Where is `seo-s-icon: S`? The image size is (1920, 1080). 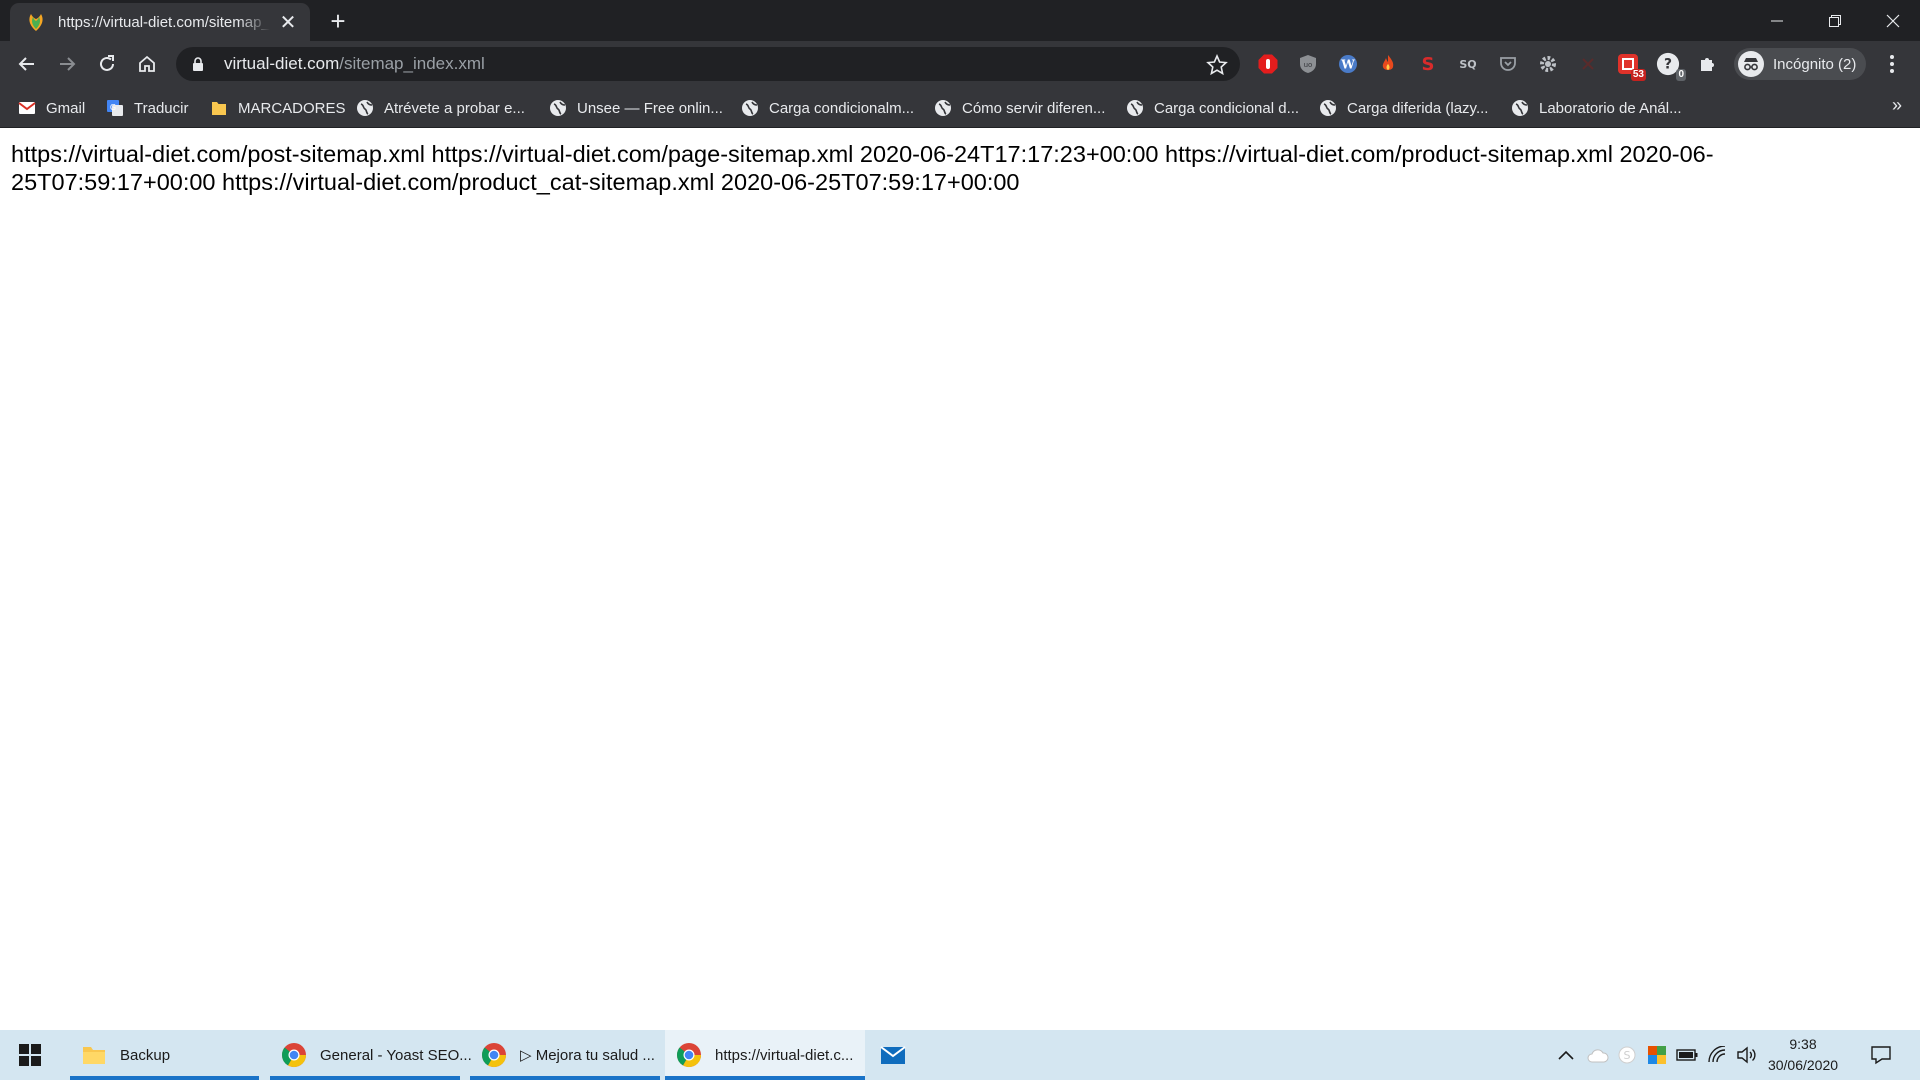
seo-s-icon: S is located at coordinates (1428, 64).